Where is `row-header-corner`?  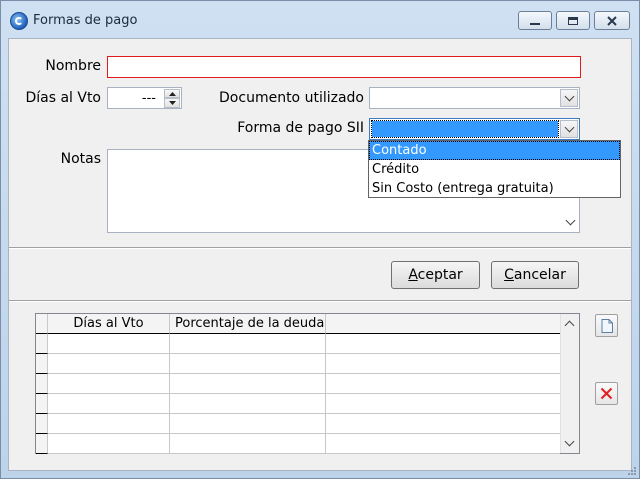 row-header-corner is located at coordinates (42, 324).